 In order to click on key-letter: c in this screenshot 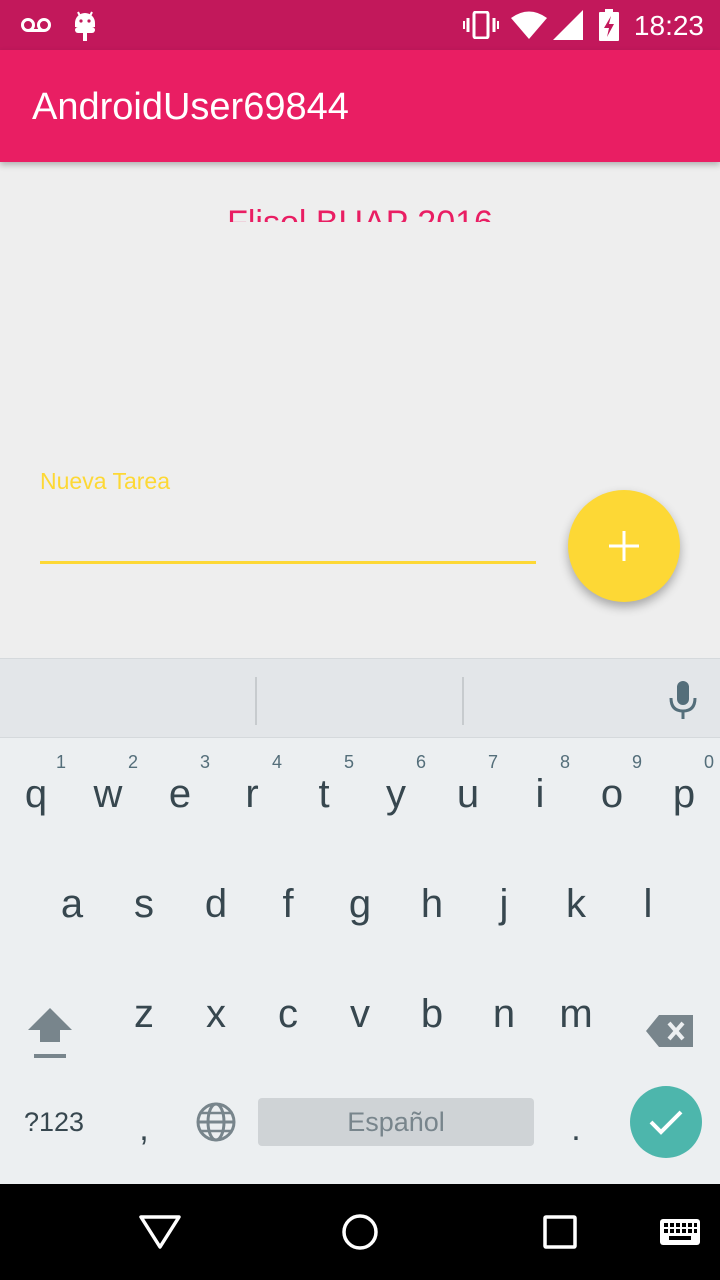, I will do `click(288, 1014)`.